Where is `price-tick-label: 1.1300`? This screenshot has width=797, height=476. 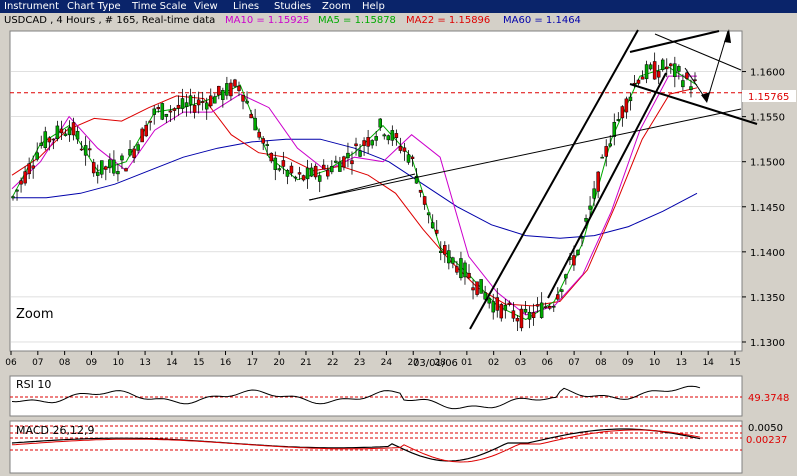
price-tick-label: 1.1300 is located at coordinates (767, 343).